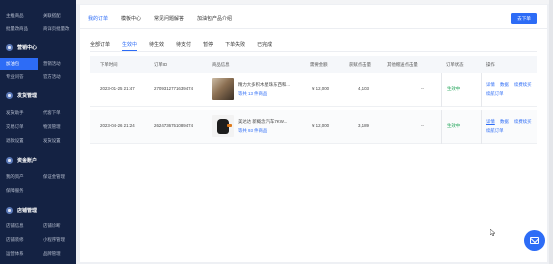 The width and height of the screenshot is (553, 264). I want to click on filter-tab-active: 生效中, so click(130, 46).